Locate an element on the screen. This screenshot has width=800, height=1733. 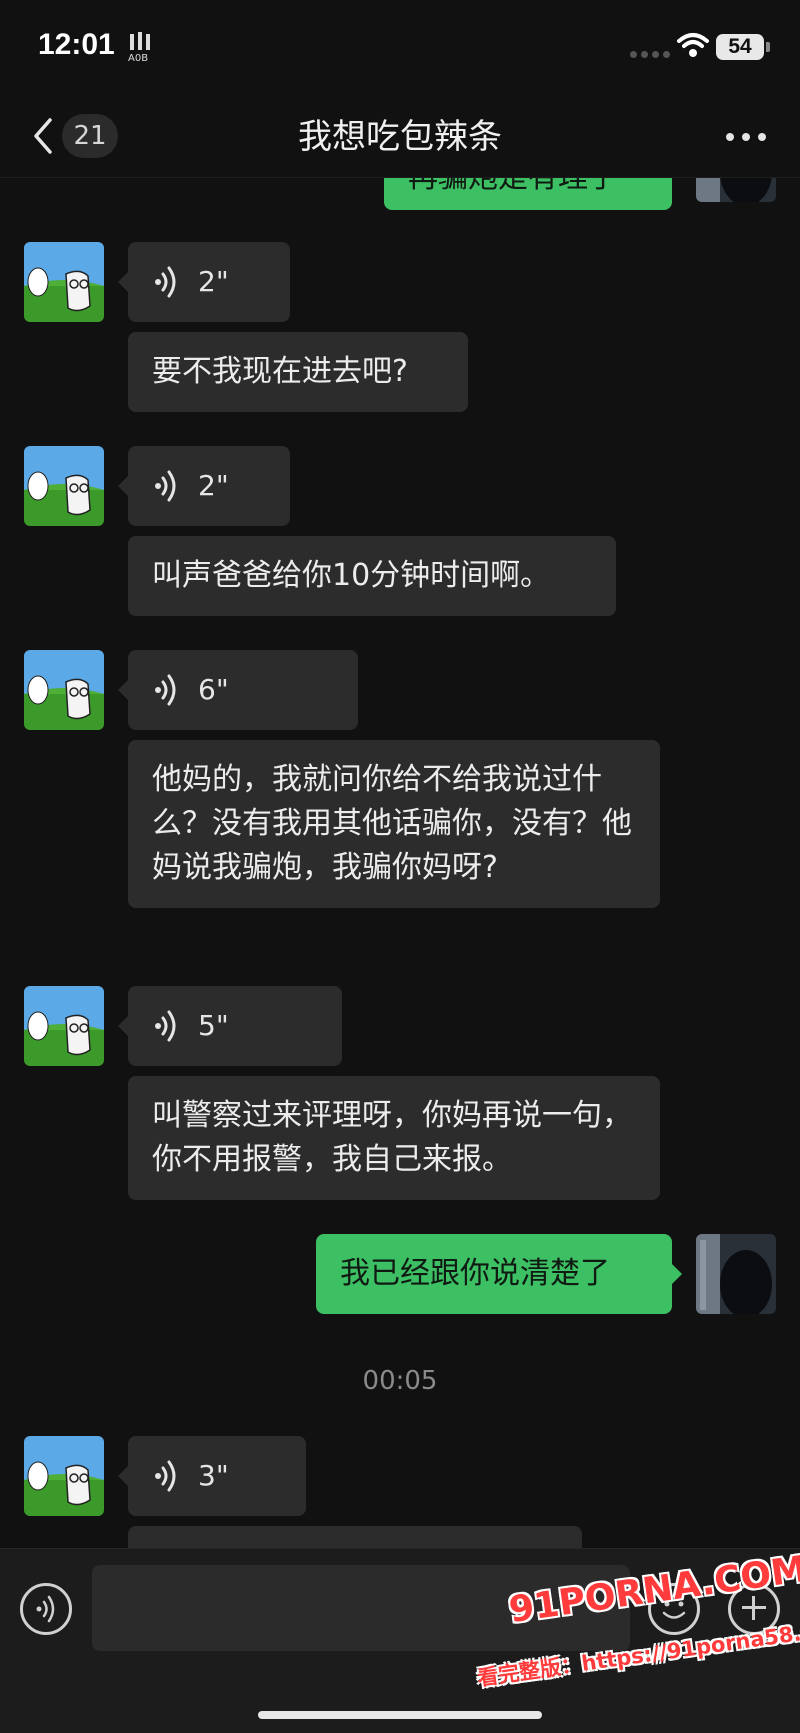
back-chevron-icon is located at coordinates (42, 136).